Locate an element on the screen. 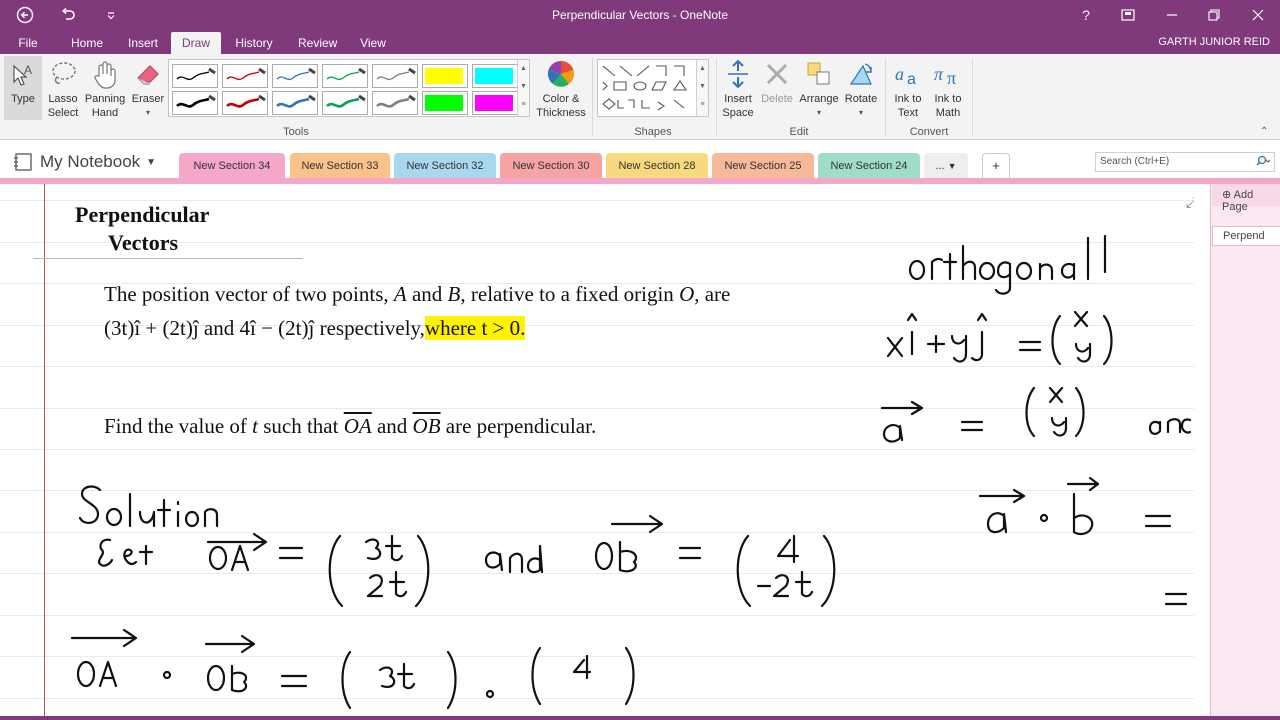 The image size is (1280, 720). add-section-button: + is located at coordinates (996, 166).